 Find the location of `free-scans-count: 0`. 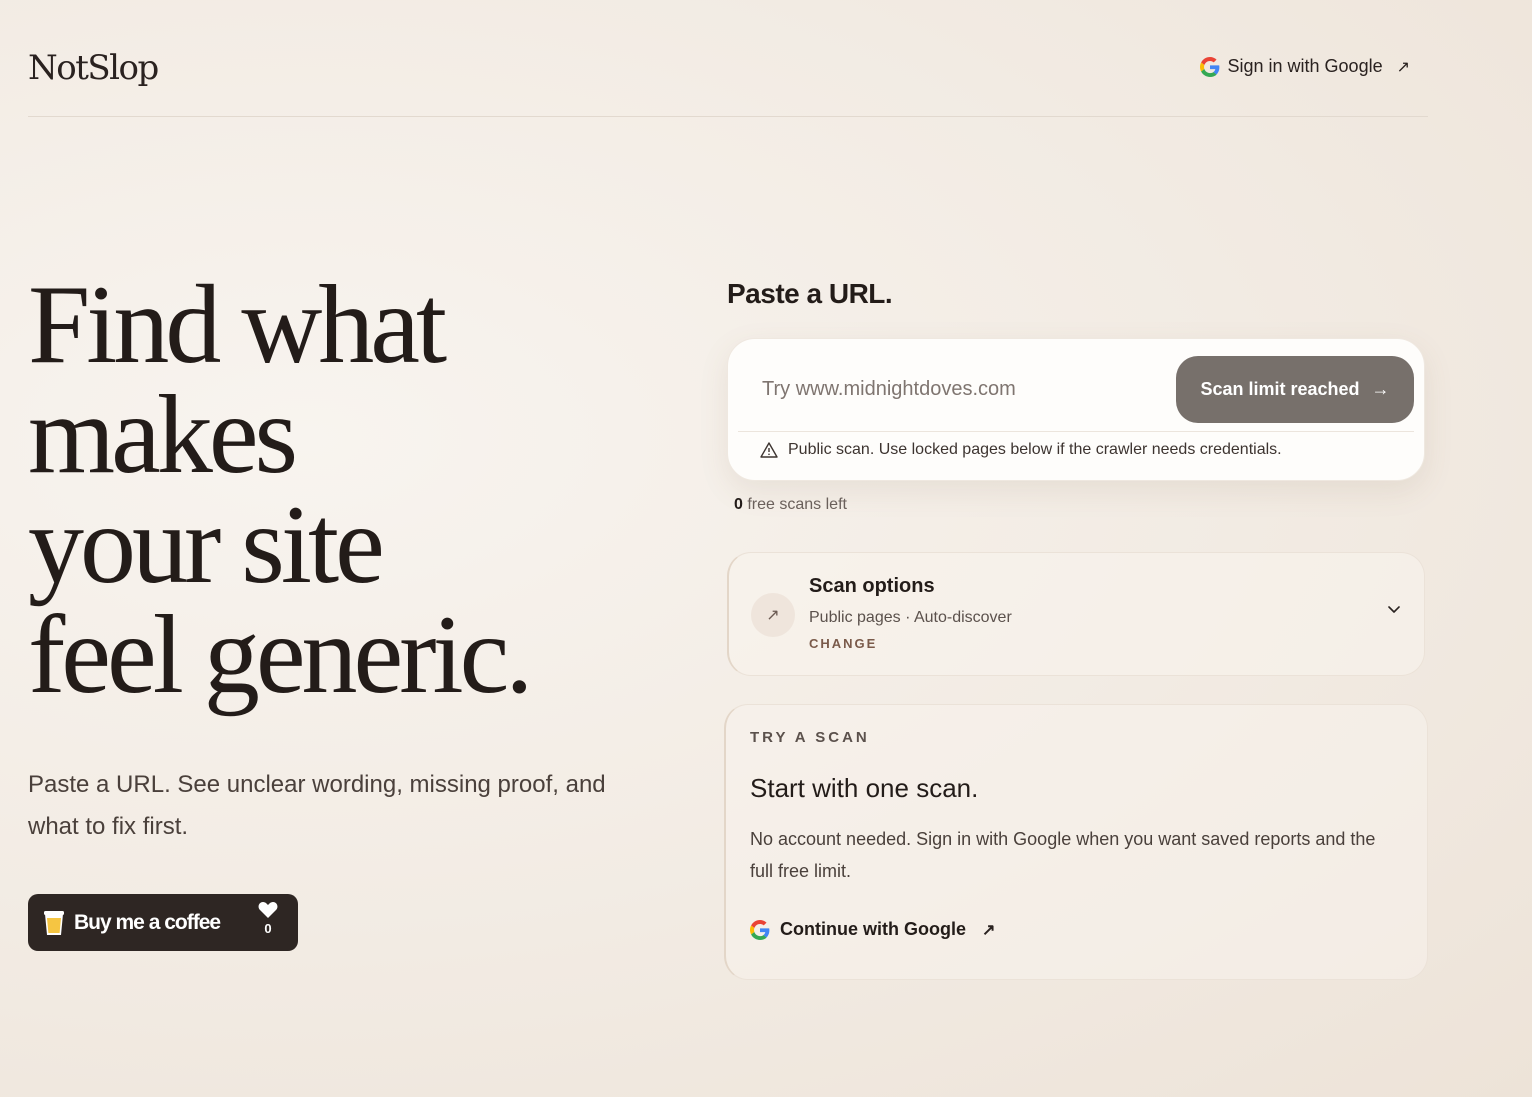

free-scans-count: 0 is located at coordinates (738, 504).